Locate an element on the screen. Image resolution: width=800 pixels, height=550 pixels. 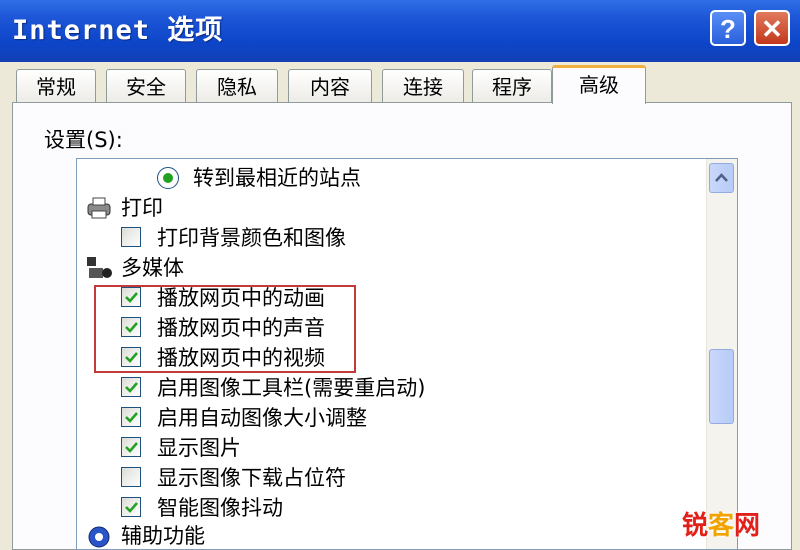
watermark-logo: 锐客网 is located at coordinates (721, 523).